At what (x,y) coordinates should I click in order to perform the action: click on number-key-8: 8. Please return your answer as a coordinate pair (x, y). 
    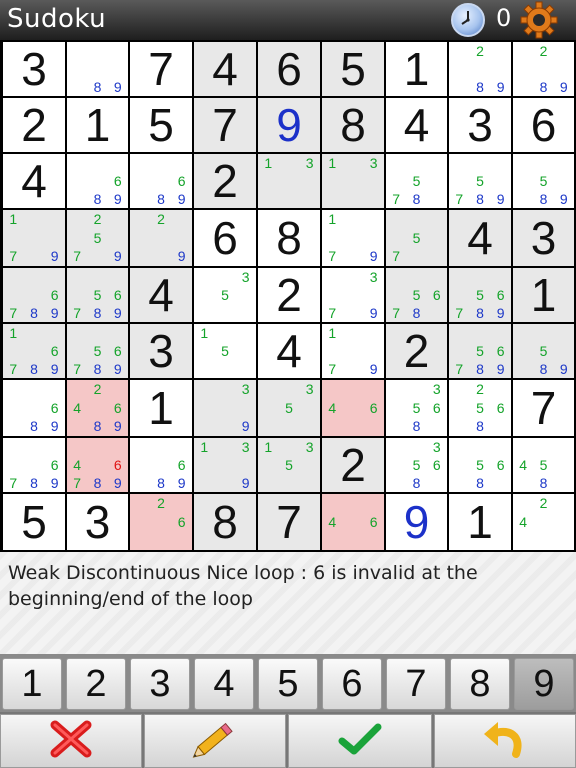
    Looking at the image, I should click on (480, 684).